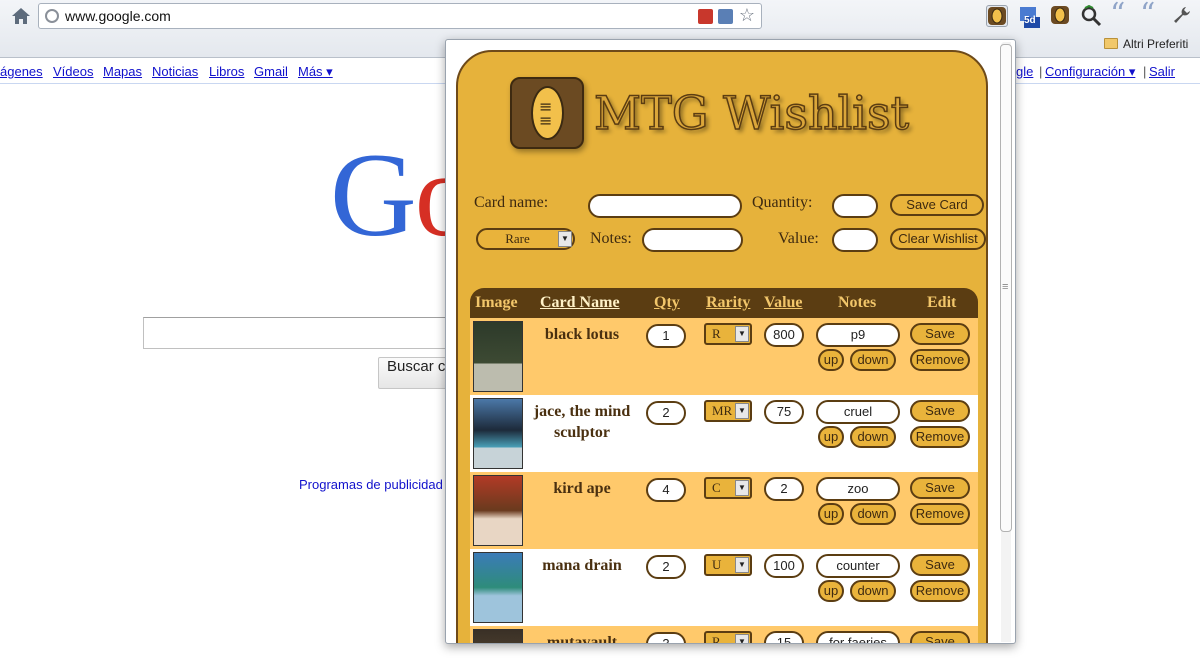 This screenshot has height=670, width=1200. What do you see at coordinates (728, 488) in the screenshot?
I see `rarity-select: C ▼` at bounding box center [728, 488].